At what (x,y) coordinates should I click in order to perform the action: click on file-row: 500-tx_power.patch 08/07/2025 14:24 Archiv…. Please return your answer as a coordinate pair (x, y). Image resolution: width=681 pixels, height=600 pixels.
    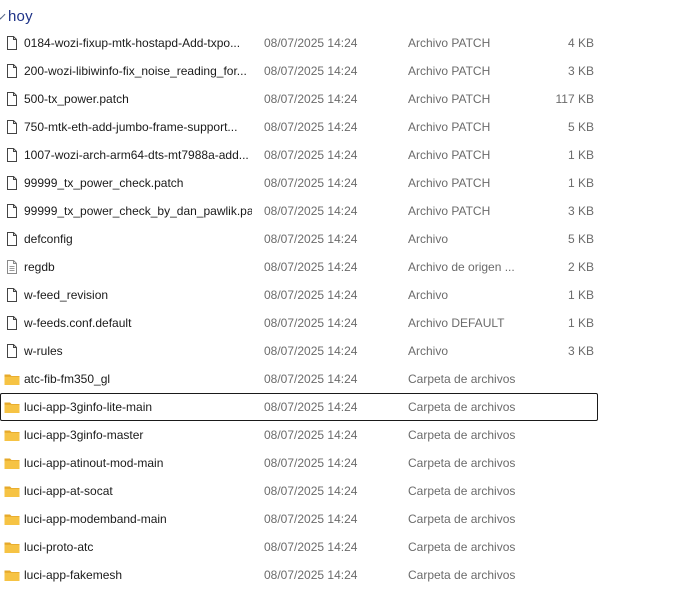
    Looking at the image, I should click on (299, 99).